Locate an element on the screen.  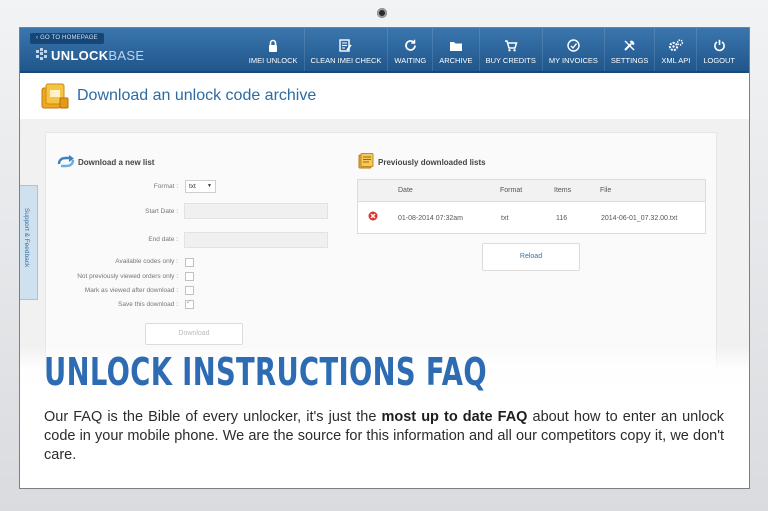
nav-archive: Archive is located at coordinates (455, 49).